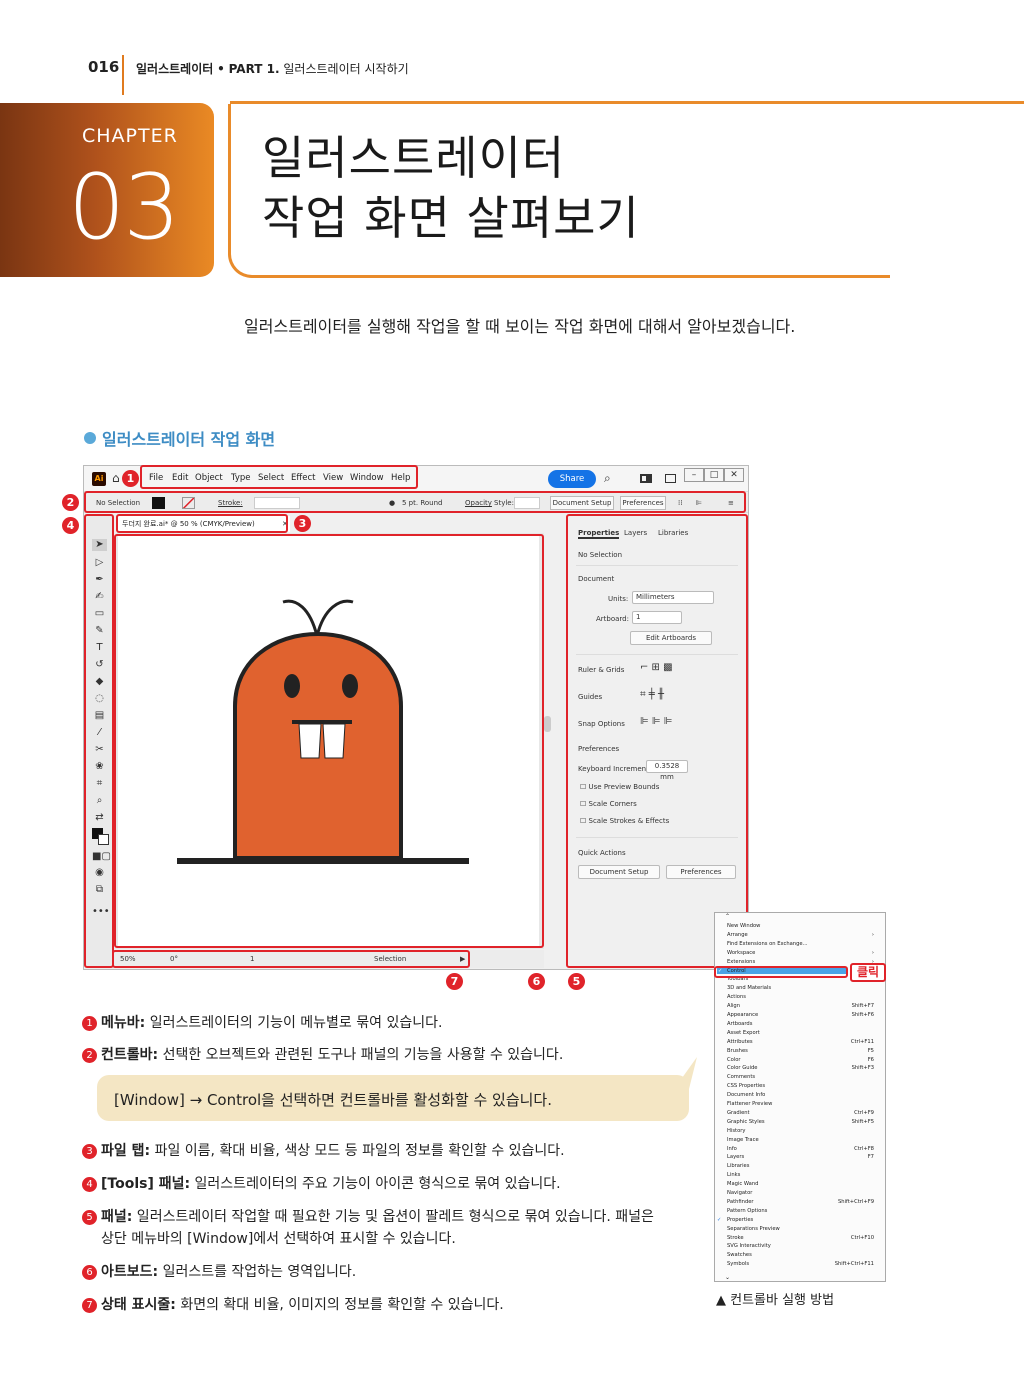 The image size is (1024, 1400). I want to click on window-menu-item-shortcut: Ctrl+F9, so click(864, 1112).